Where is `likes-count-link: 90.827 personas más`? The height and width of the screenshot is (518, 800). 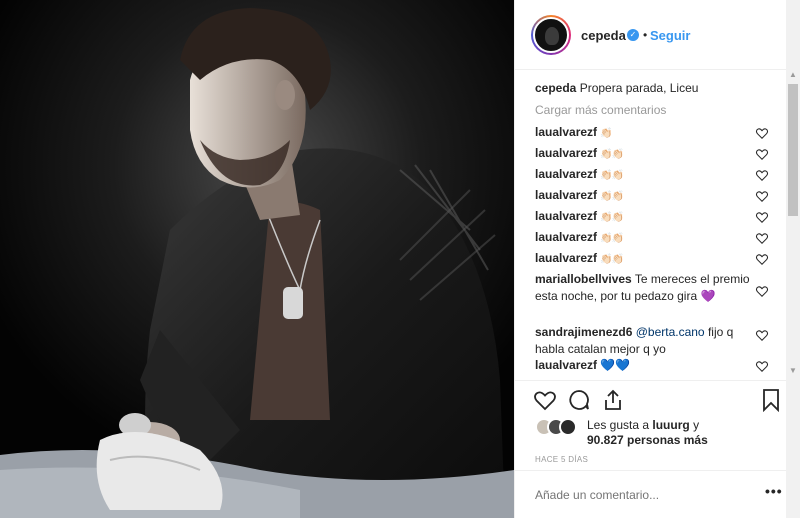 likes-count-link: 90.827 personas más is located at coordinates (647, 440).